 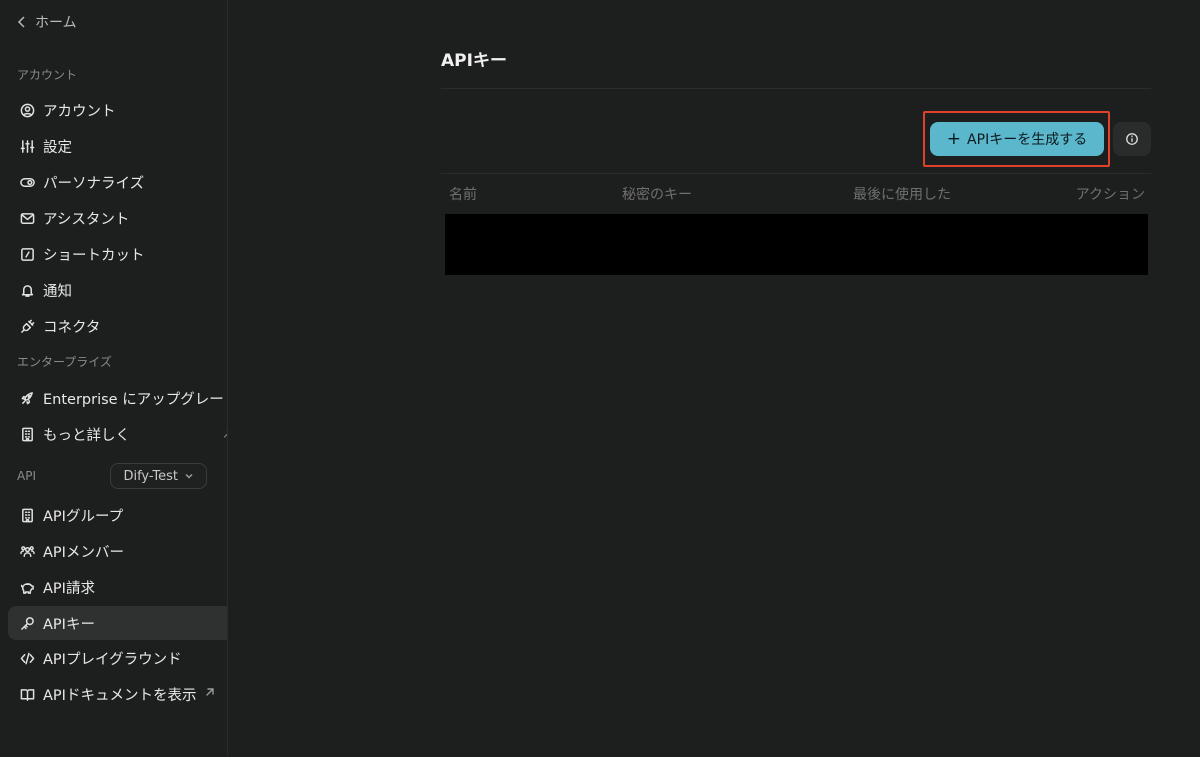 I want to click on sidebar-item-label: ショートカット, so click(x=94, y=255).